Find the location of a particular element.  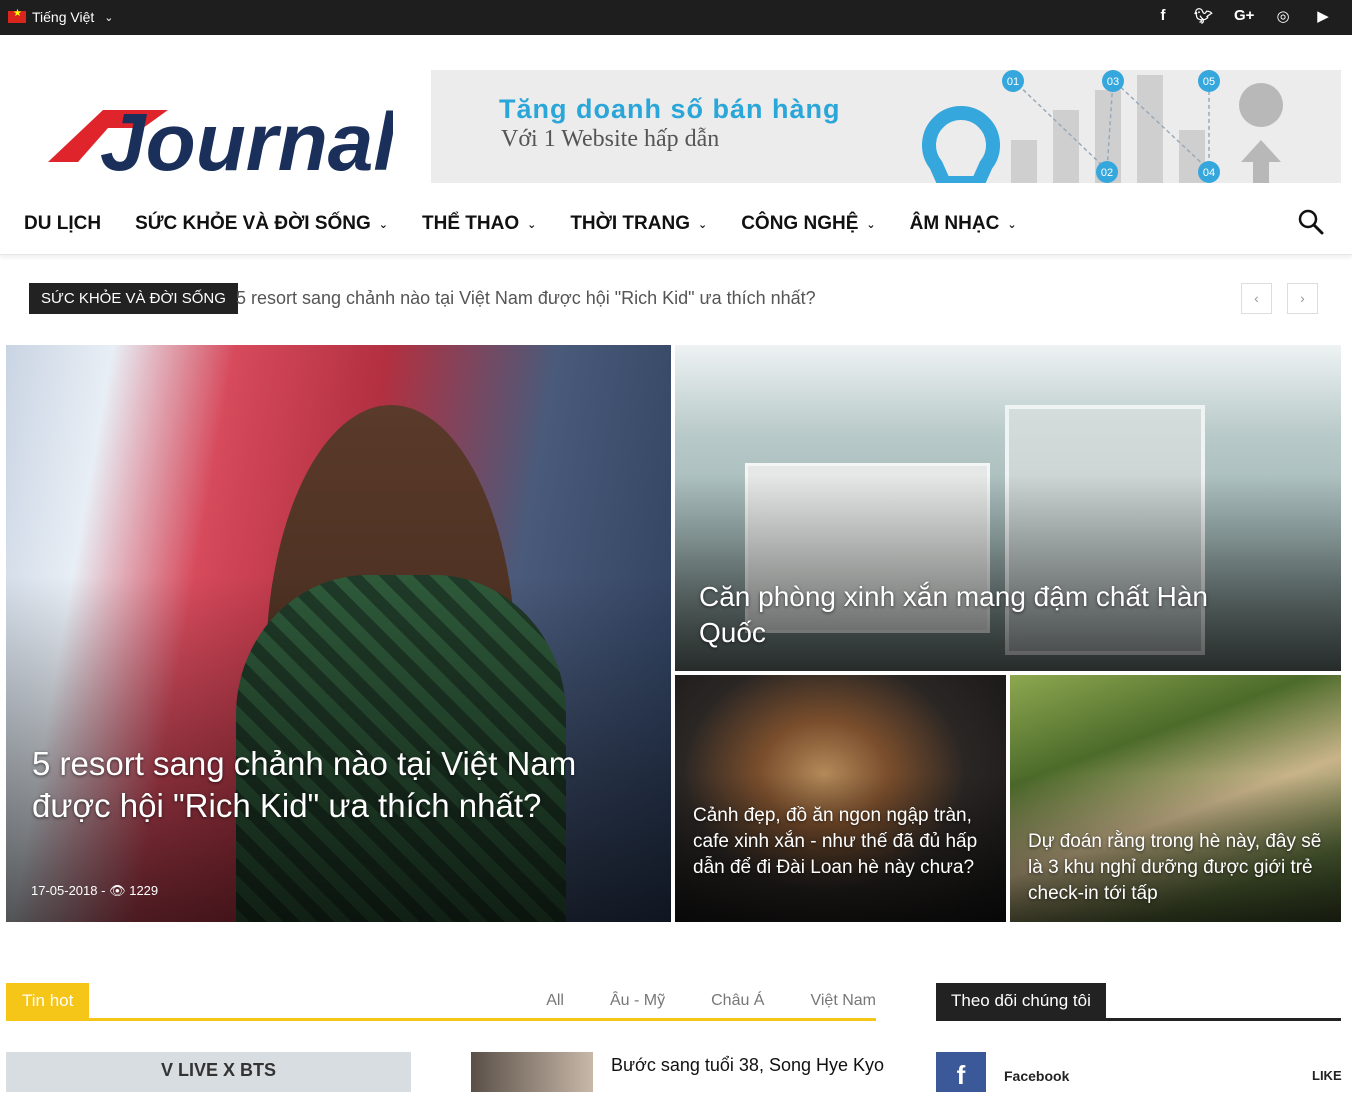

step-label: 05 is located at coordinates (1209, 82).